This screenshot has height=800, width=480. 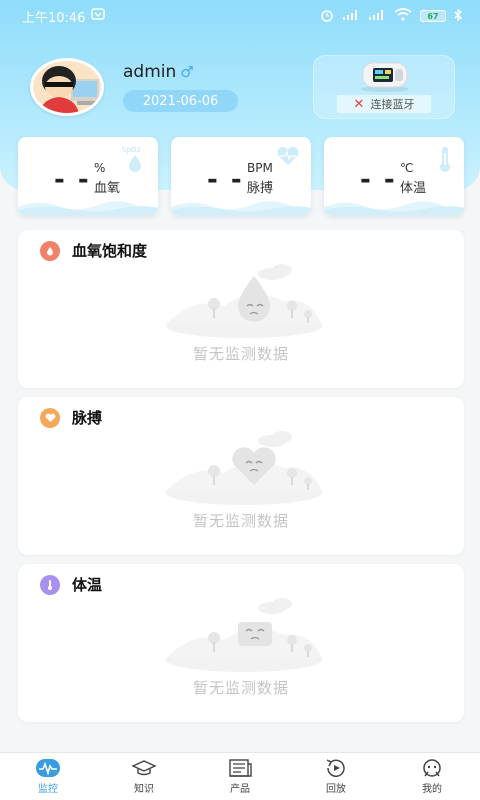 What do you see at coordinates (87, 418) in the screenshot?
I see `section-title-pulse: 脉搏` at bounding box center [87, 418].